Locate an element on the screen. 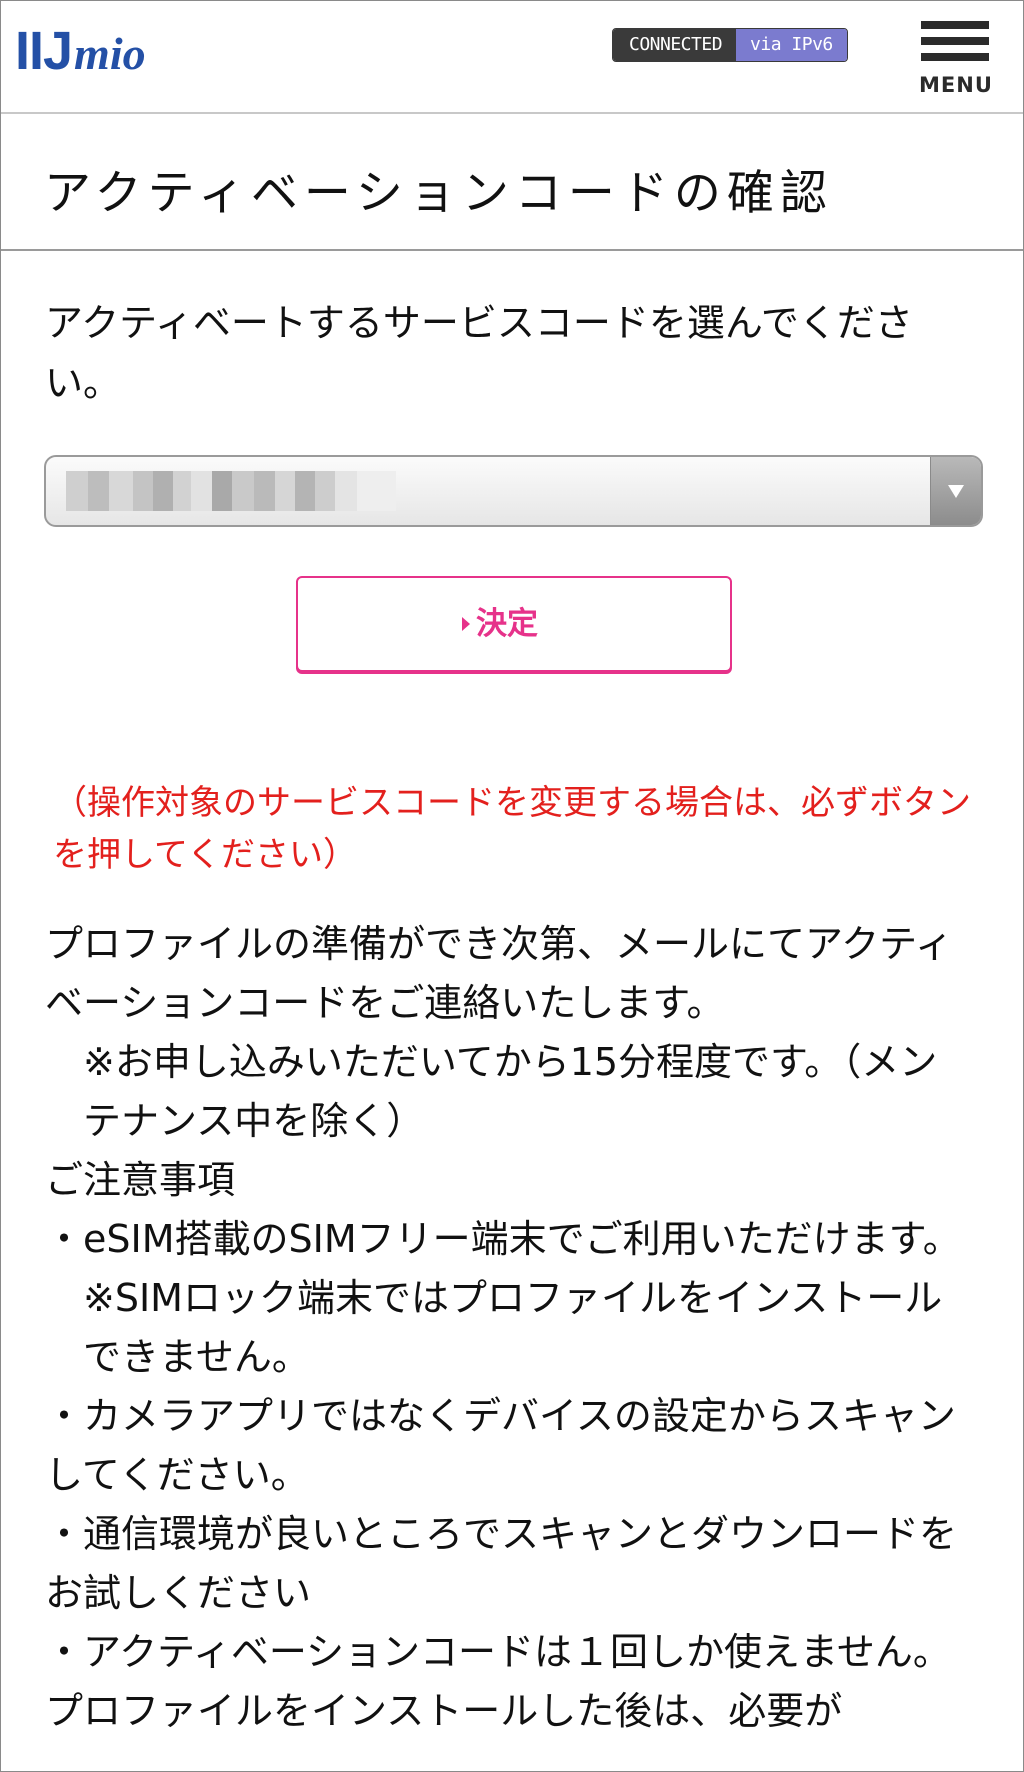 Image resolution: width=1024 pixels, height=1772 pixels. page-title-area: アクティベーションコードの確認 is located at coordinates (512, 182).